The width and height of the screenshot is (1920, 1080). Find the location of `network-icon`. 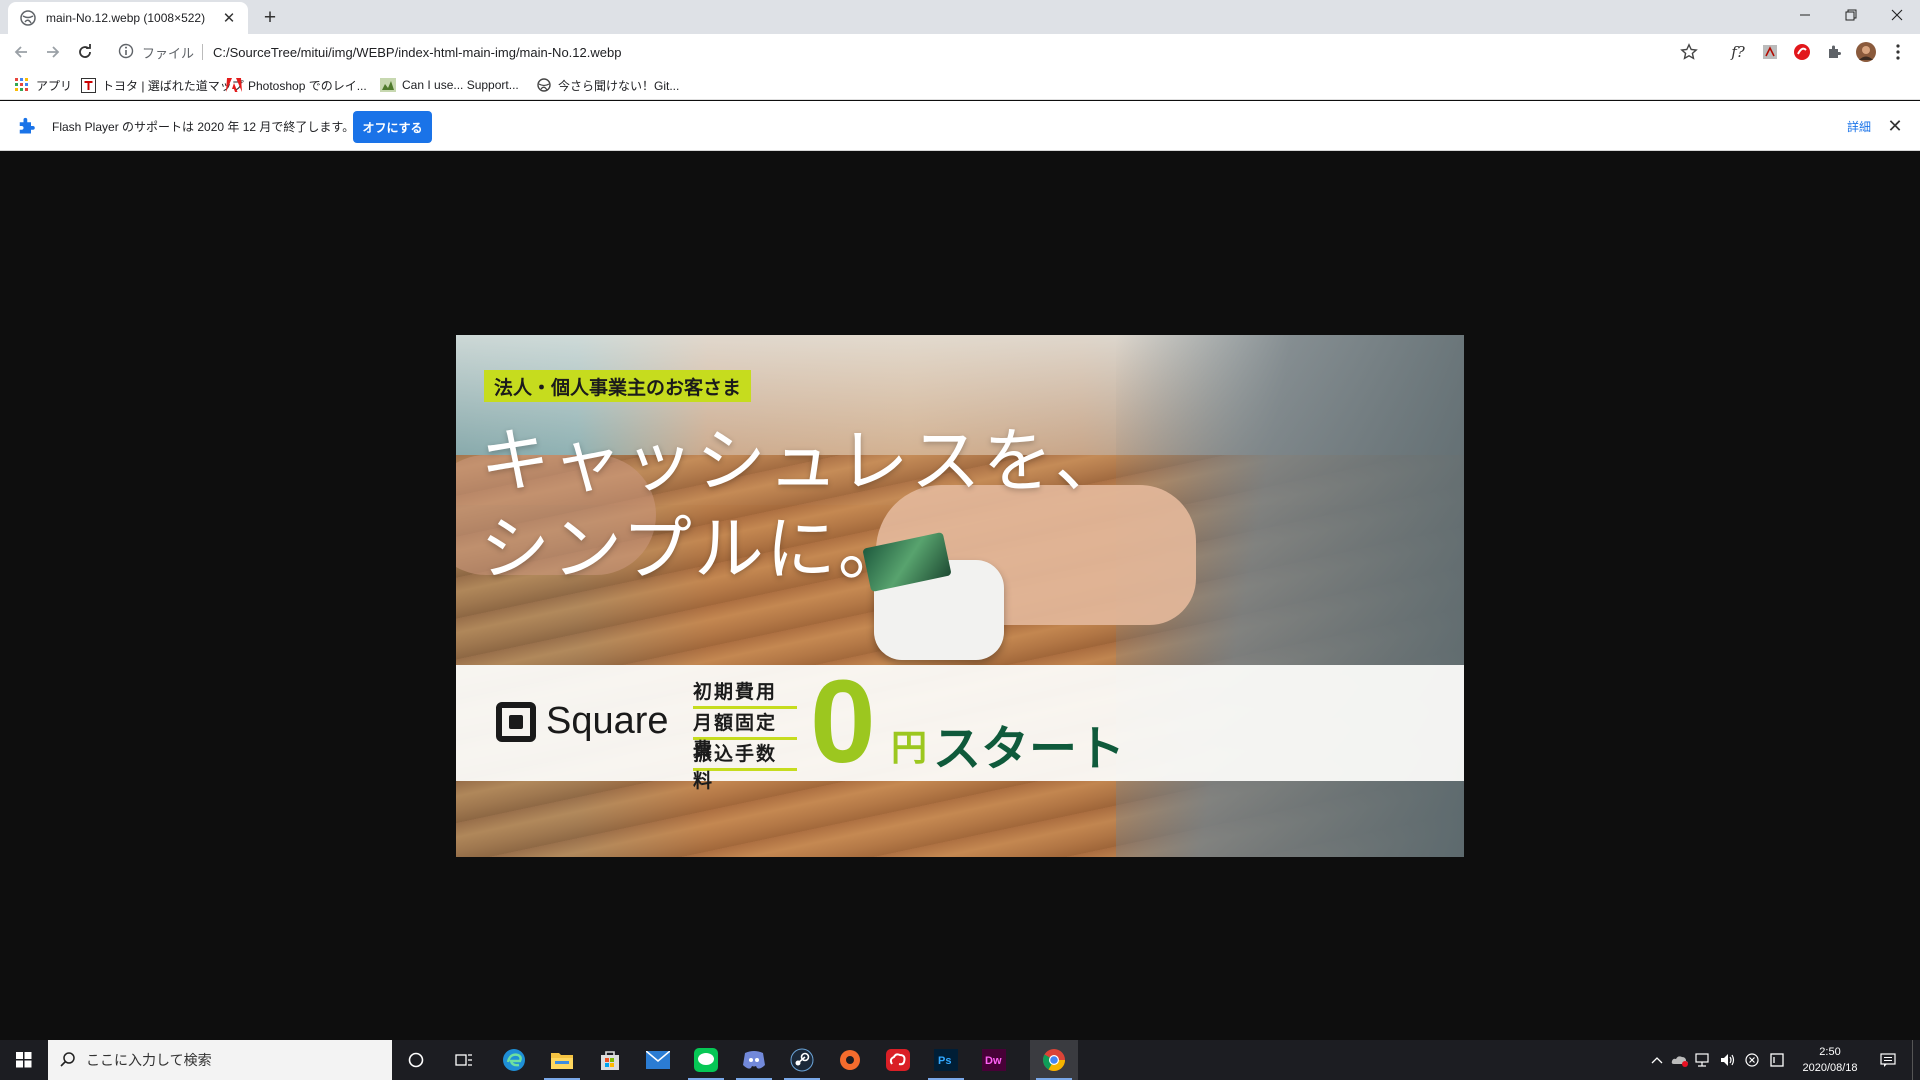

network-icon is located at coordinates (1704, 1060).